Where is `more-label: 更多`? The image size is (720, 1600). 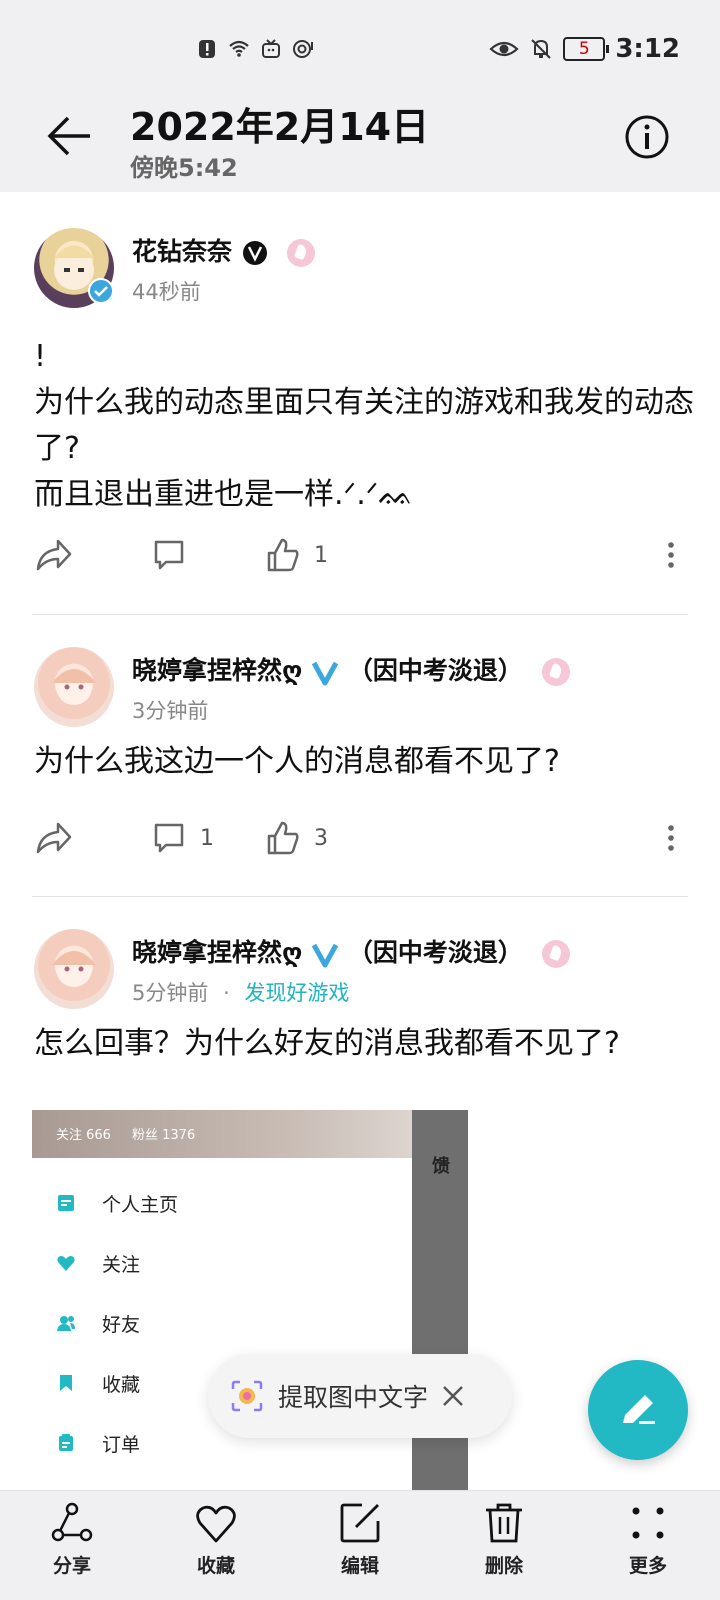 more-label: 更多 is located at coordinates (647, 1566).